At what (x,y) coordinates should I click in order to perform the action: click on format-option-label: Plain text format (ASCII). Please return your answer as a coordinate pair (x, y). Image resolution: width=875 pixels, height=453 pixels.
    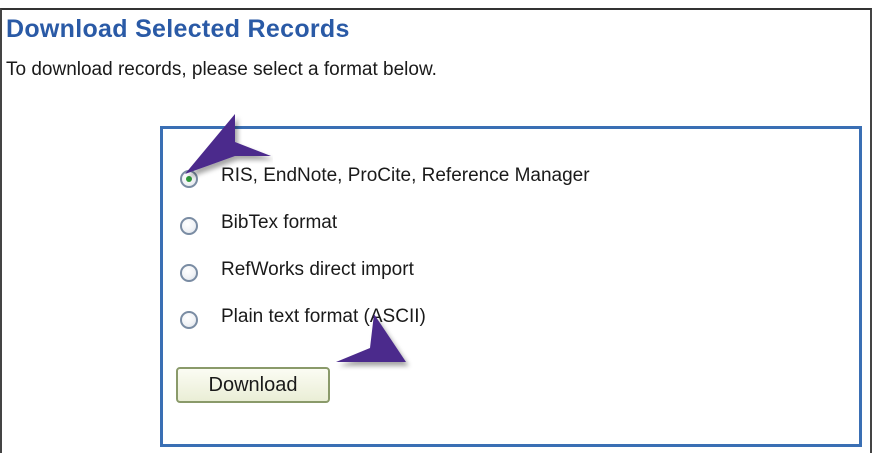
    Looking at the image, I should click on (323, 316).